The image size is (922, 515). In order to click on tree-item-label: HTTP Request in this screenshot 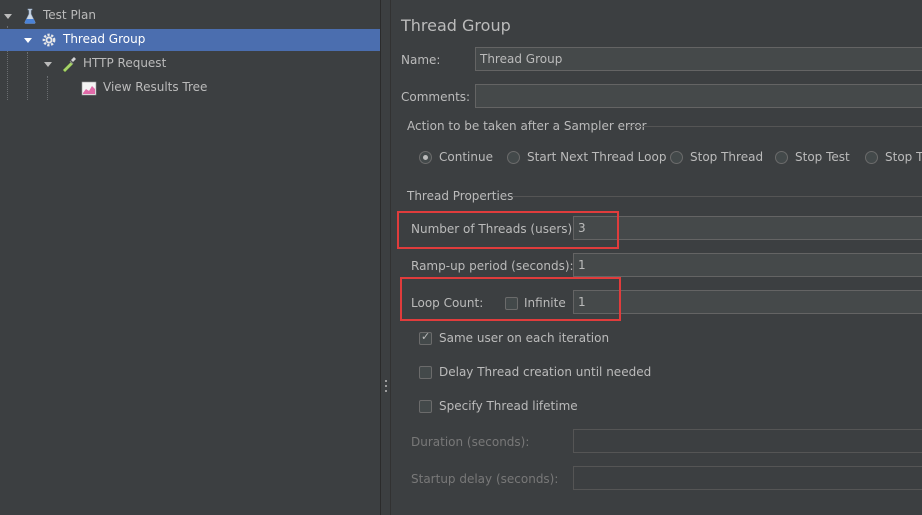, I will do `click(125, 63)`.